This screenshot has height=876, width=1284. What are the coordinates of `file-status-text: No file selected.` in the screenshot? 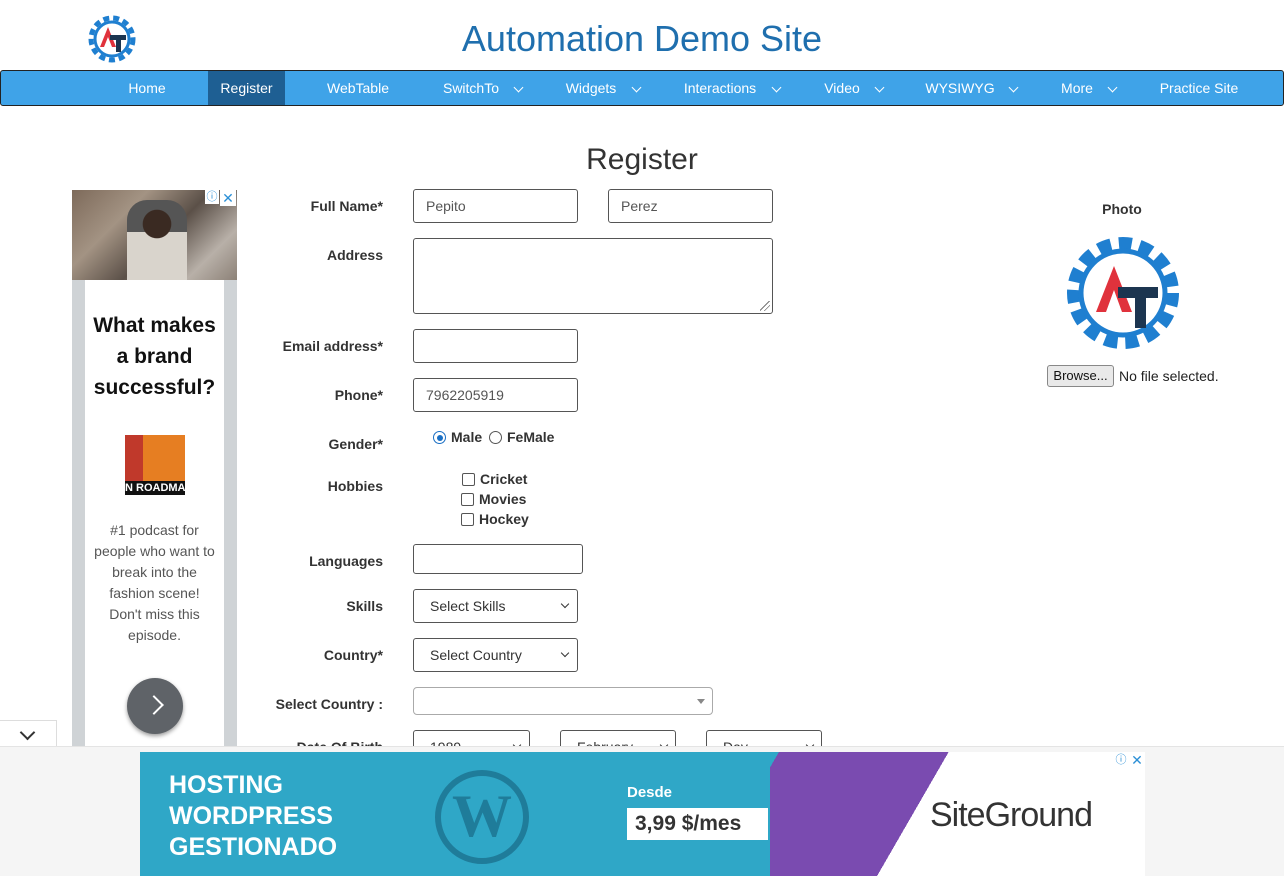 It's located at (1169, 376).